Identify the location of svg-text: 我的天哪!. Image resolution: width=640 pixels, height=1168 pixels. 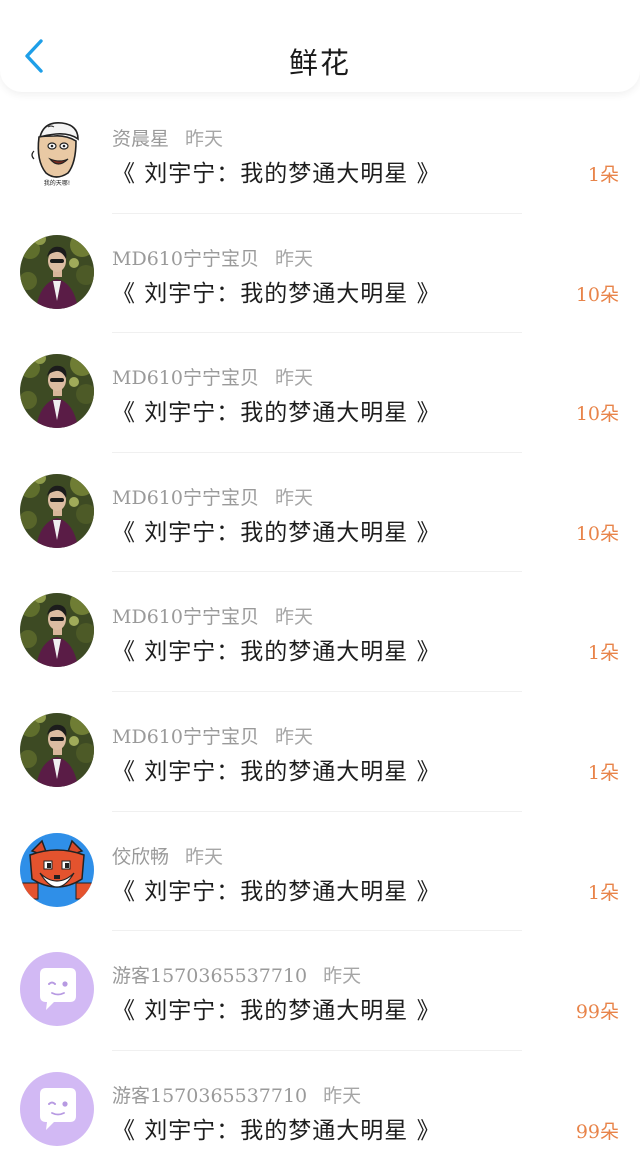
(57, 183).